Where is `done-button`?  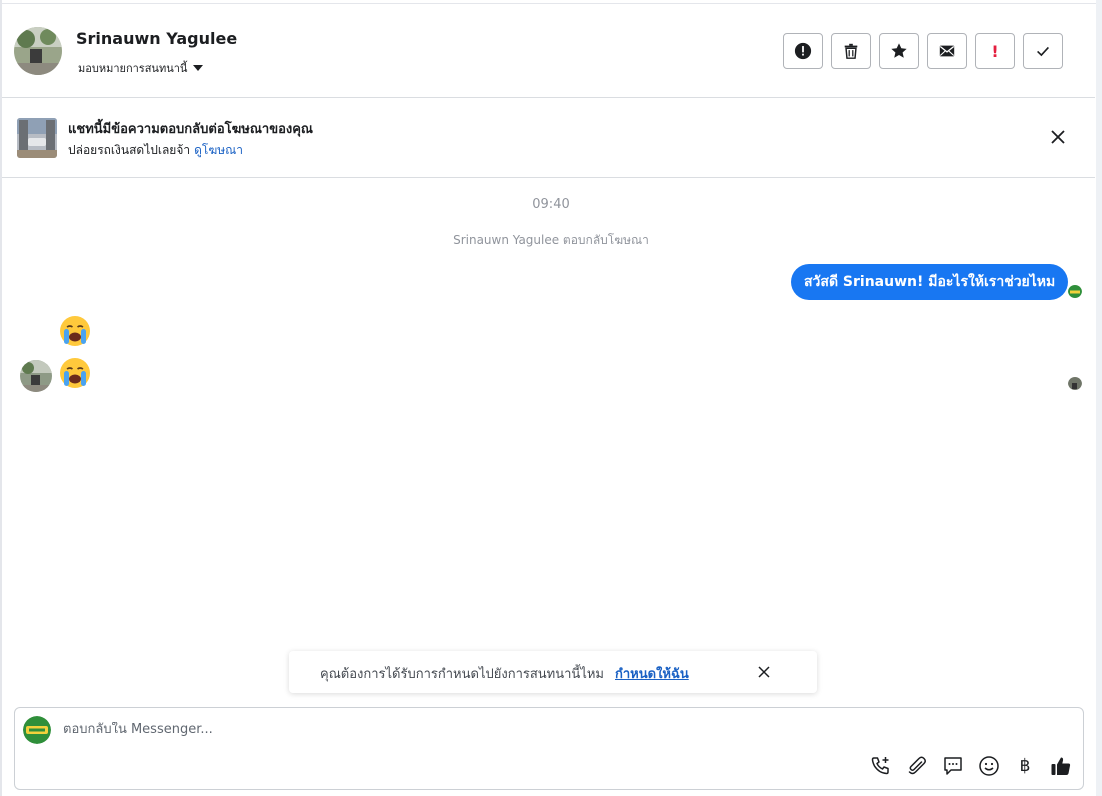 done-button is located at coordinates (1043, 51).